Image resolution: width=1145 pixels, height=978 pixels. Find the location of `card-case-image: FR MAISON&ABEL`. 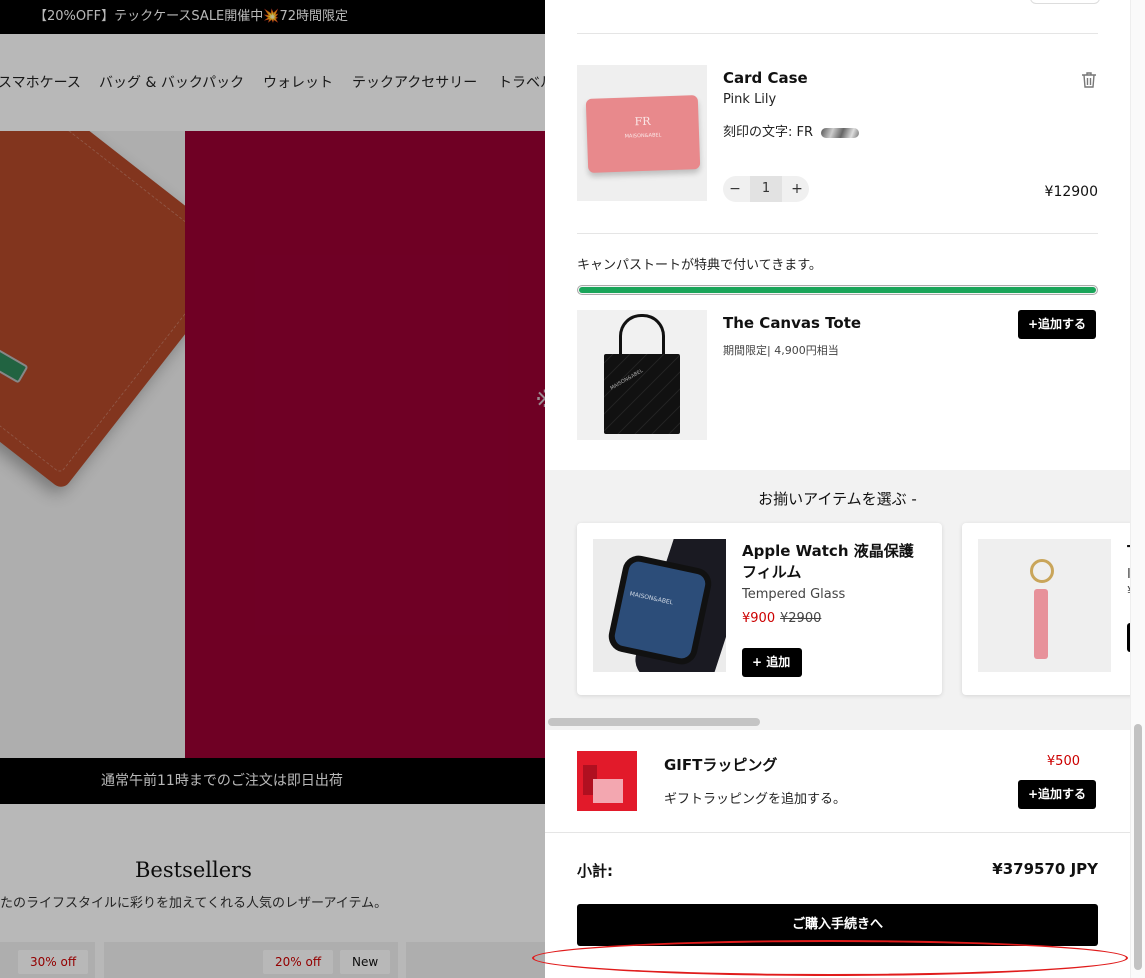

card-case-image: FR MAISON&ABEL is located at coordinates (642, 133).